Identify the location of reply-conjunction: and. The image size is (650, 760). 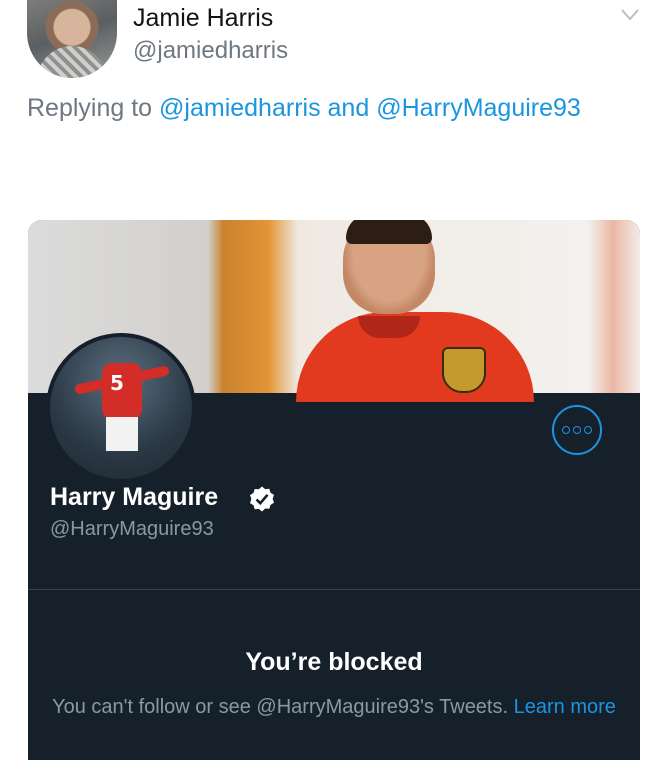
(349, 108).